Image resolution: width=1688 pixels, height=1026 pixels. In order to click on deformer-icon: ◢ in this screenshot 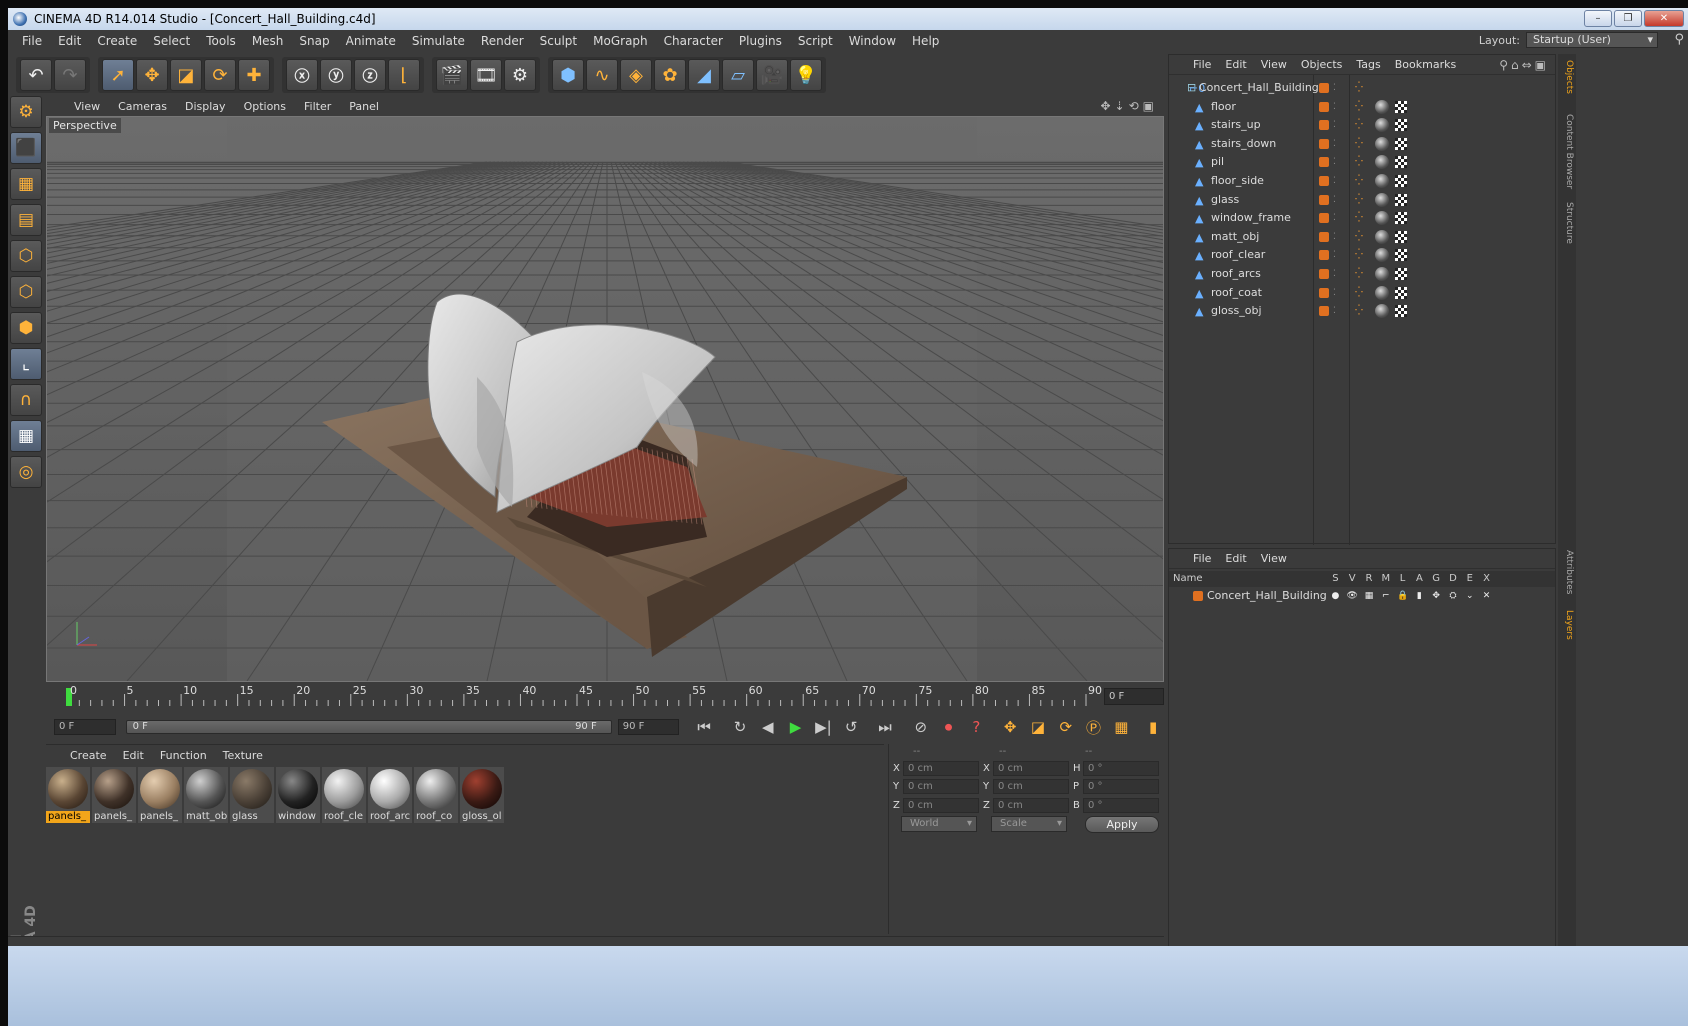, I will do `click(704, 75)`.